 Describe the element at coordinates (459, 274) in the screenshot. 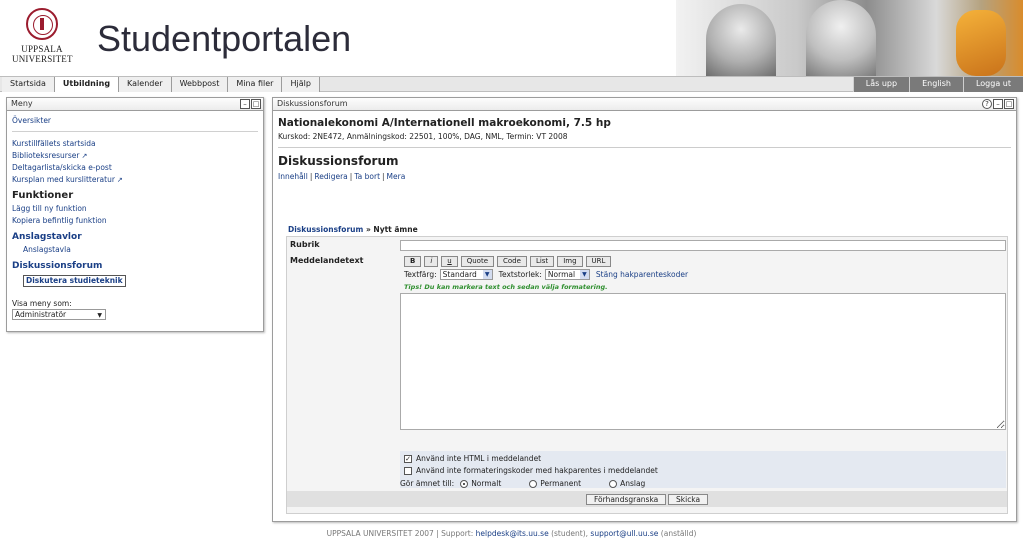

I see `text-color-value: Standard` at that location.